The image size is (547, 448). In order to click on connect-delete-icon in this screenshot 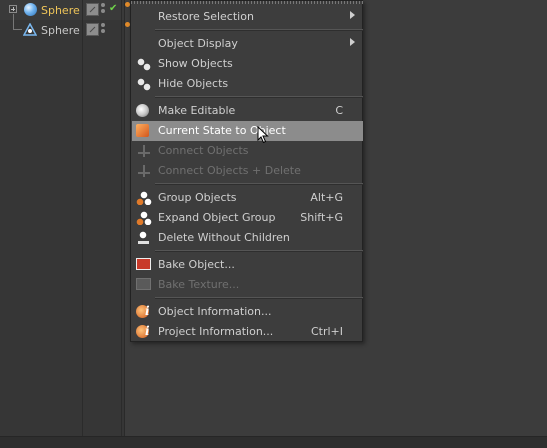, I will do `click(144, 171)`.